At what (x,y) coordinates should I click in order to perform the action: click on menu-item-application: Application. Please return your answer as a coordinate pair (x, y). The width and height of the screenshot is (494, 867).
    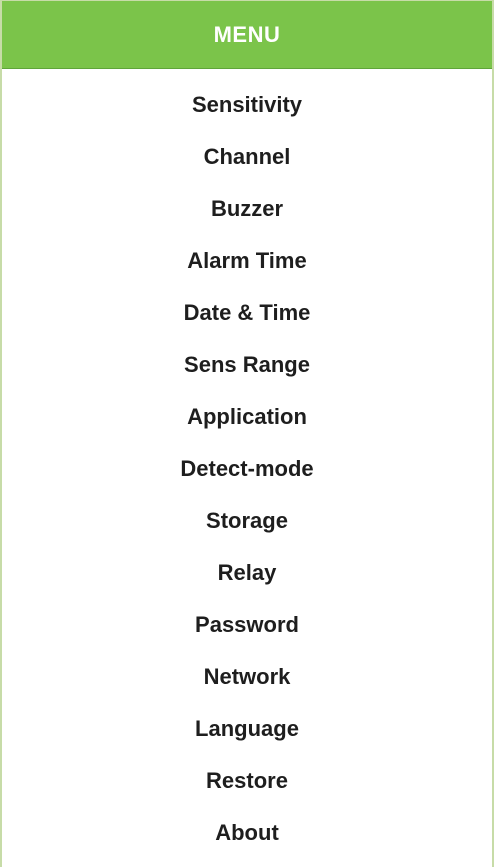
    Looking at the image, I should click on (247, 417).